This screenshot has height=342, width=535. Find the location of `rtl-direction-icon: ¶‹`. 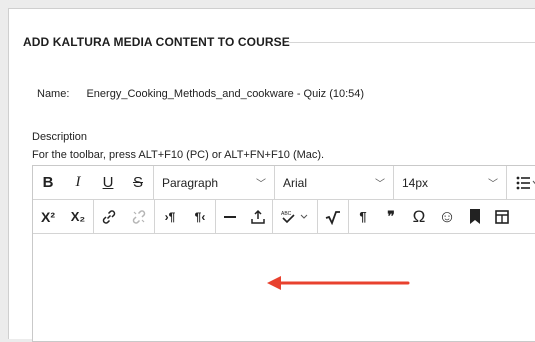

rtl-direction-icon: ¶‹ is located at coordinates (200, 216).